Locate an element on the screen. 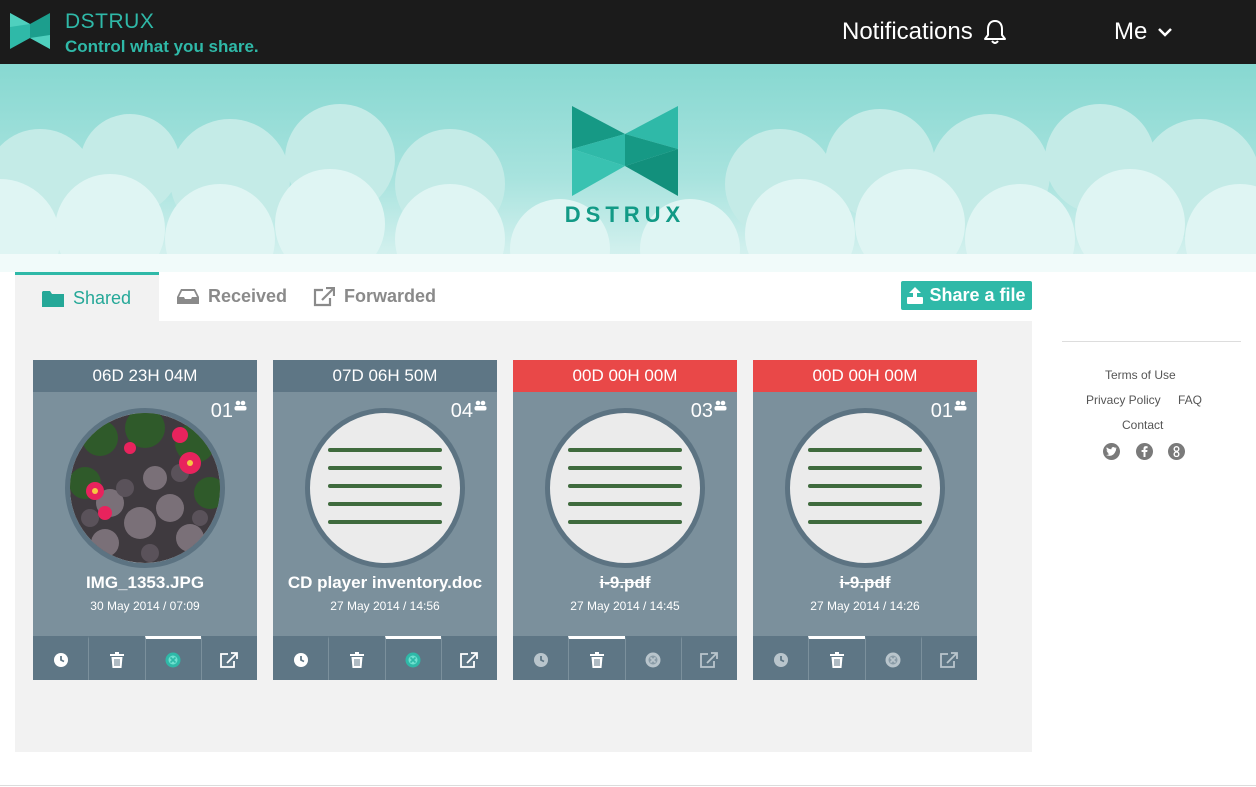  tab-forwarded-label: Forwarded is located at coordinates (390, 296).